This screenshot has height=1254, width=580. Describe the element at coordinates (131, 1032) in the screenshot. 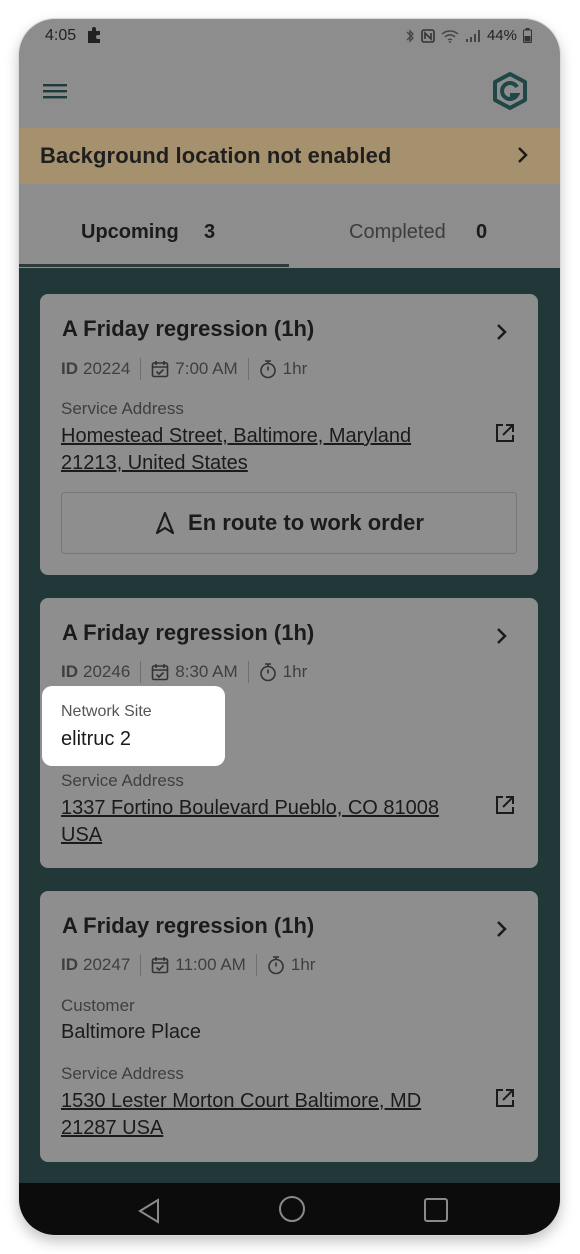

I see `customer-value: Baltimore Place` at that location.